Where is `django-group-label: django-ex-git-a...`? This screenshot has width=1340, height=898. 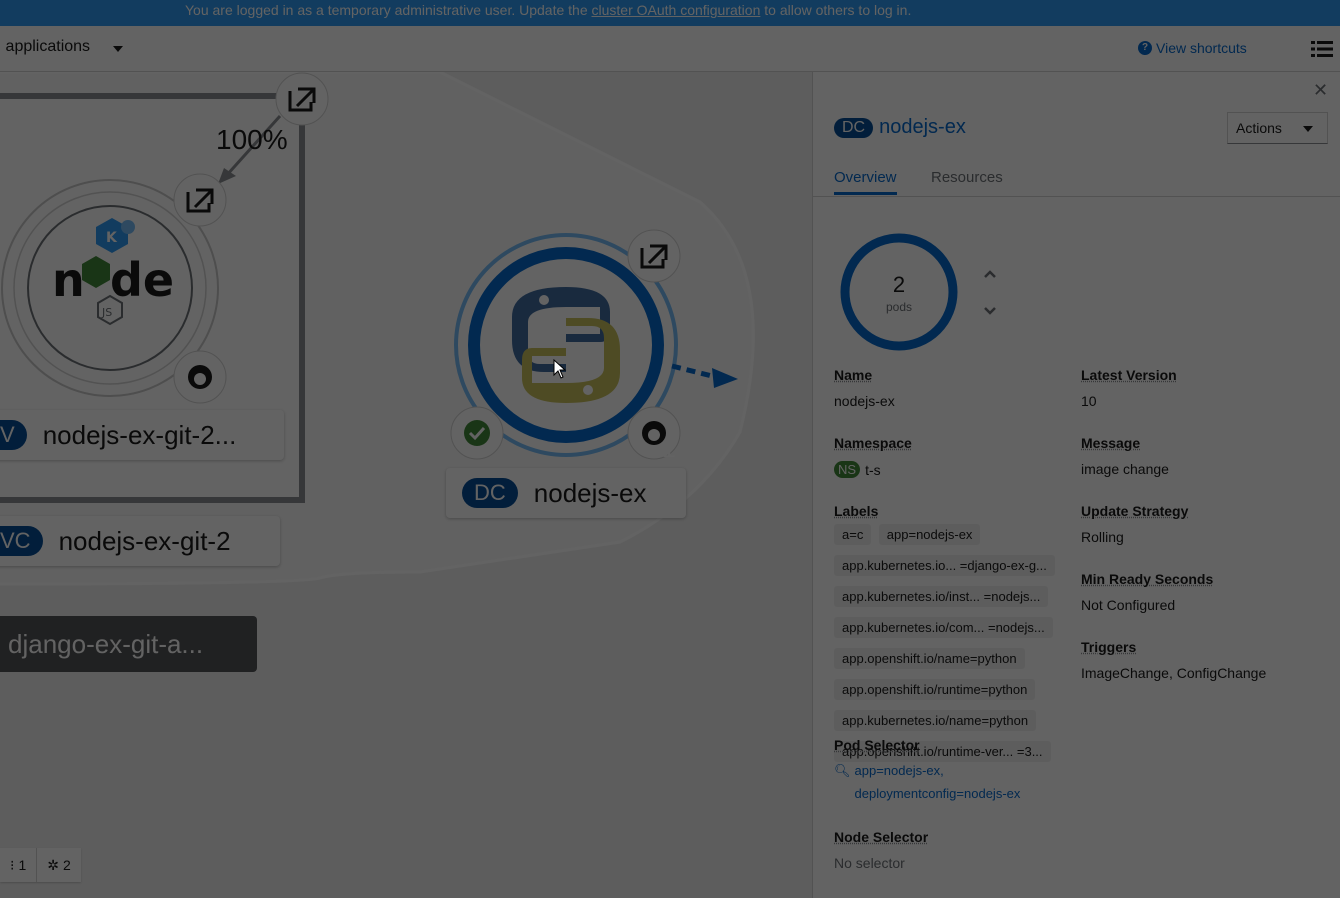 django-group-label: django-ex-git-a... is located at coordinates (128, 644).